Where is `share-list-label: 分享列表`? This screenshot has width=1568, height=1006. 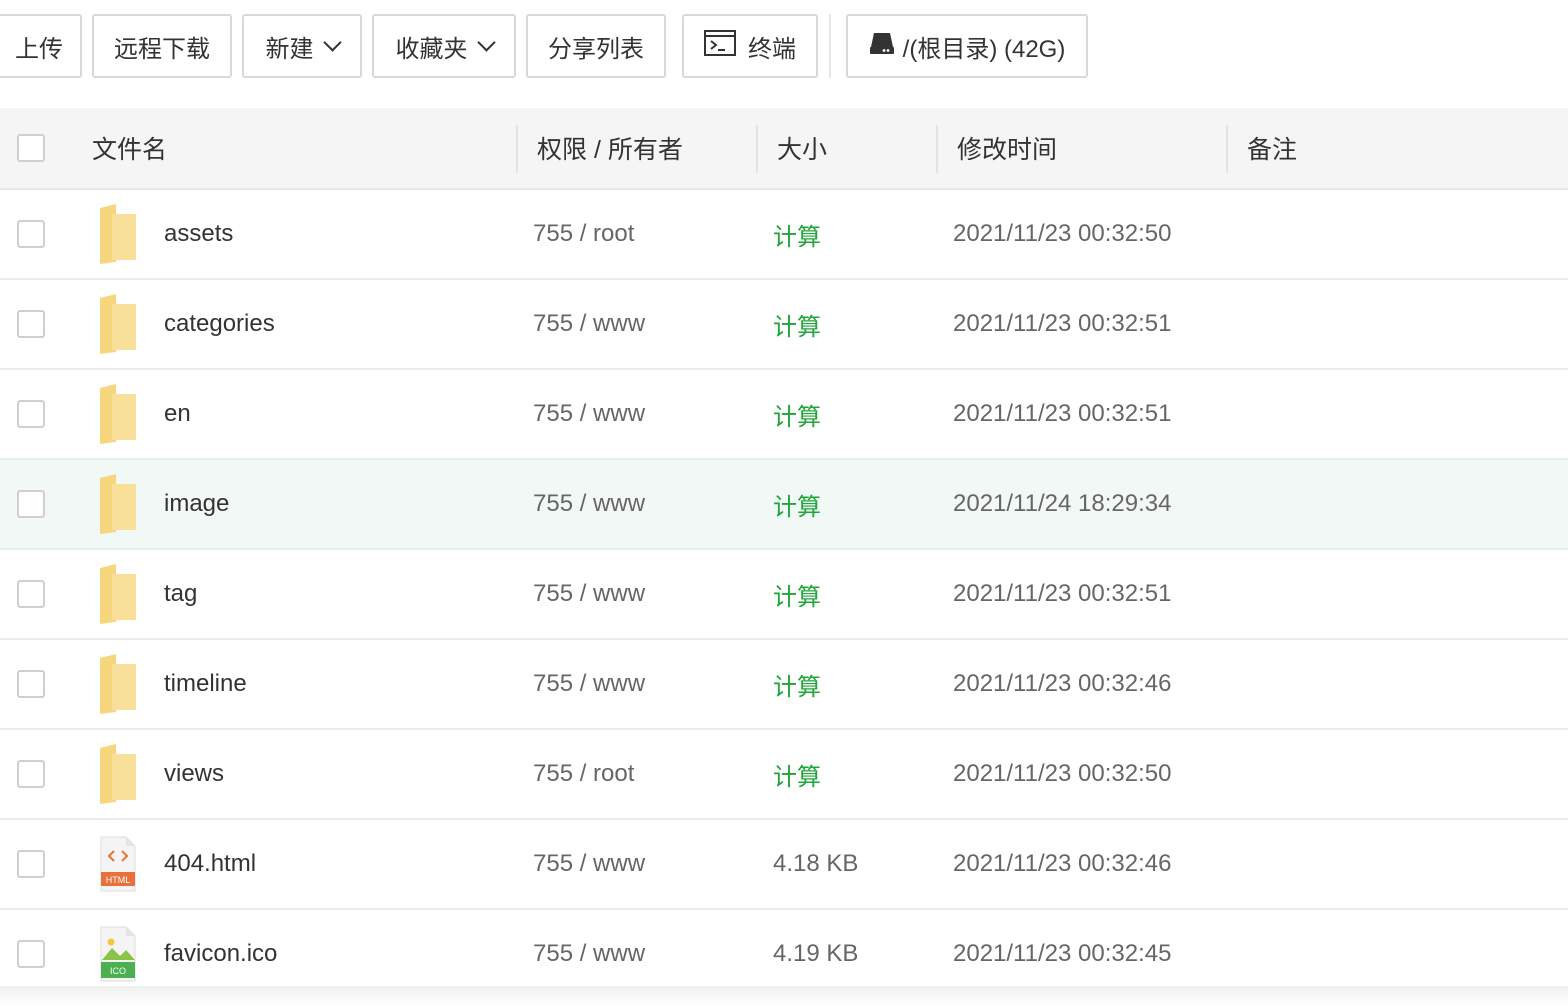
share-list-label: 分享列表 is located at coordinates (596, 49).